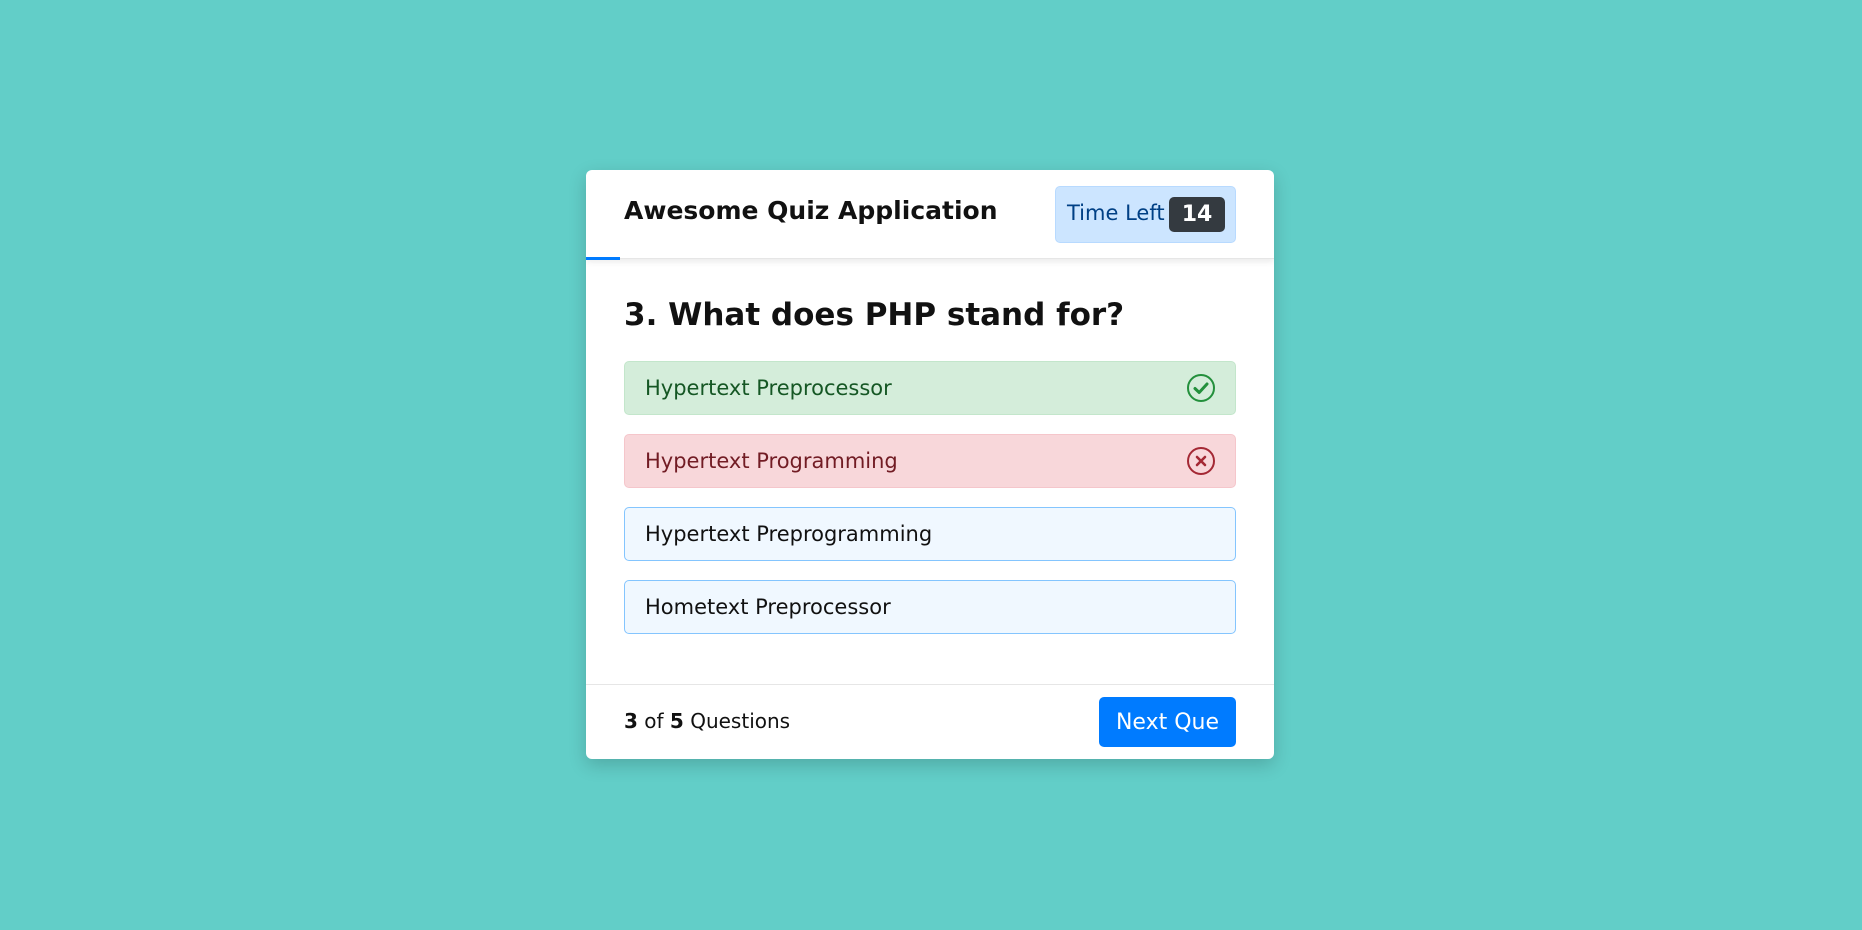  I want to click on quiz-header: Awesome Quiz Application Time Left 14, so click(930, 215).